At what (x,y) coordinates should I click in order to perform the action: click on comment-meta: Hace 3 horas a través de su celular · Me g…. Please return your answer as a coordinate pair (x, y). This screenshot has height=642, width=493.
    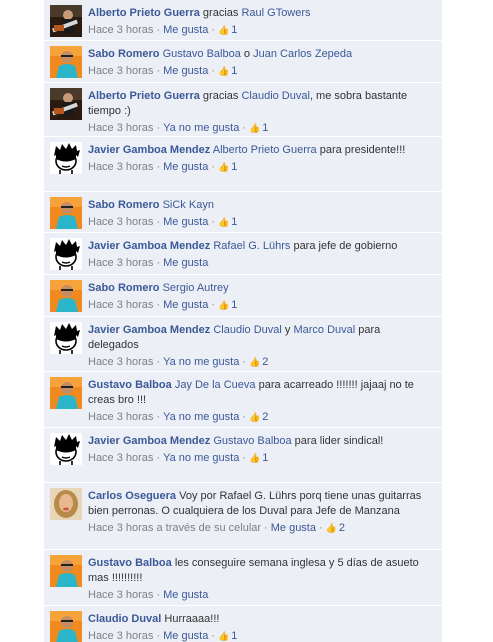
    Looking at the image, I should click on (261, 528).